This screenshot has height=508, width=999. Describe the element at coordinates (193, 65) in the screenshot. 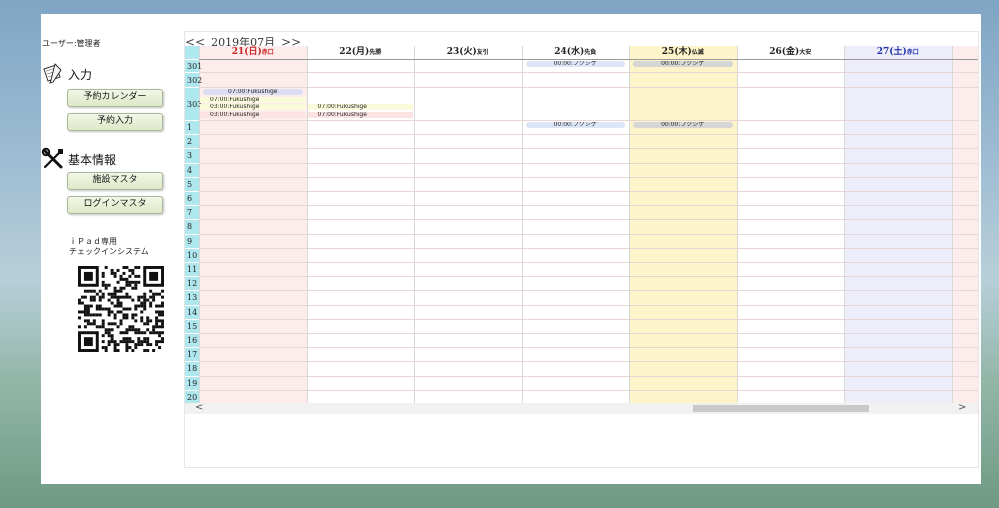

I see `room-label: 301` at that location.